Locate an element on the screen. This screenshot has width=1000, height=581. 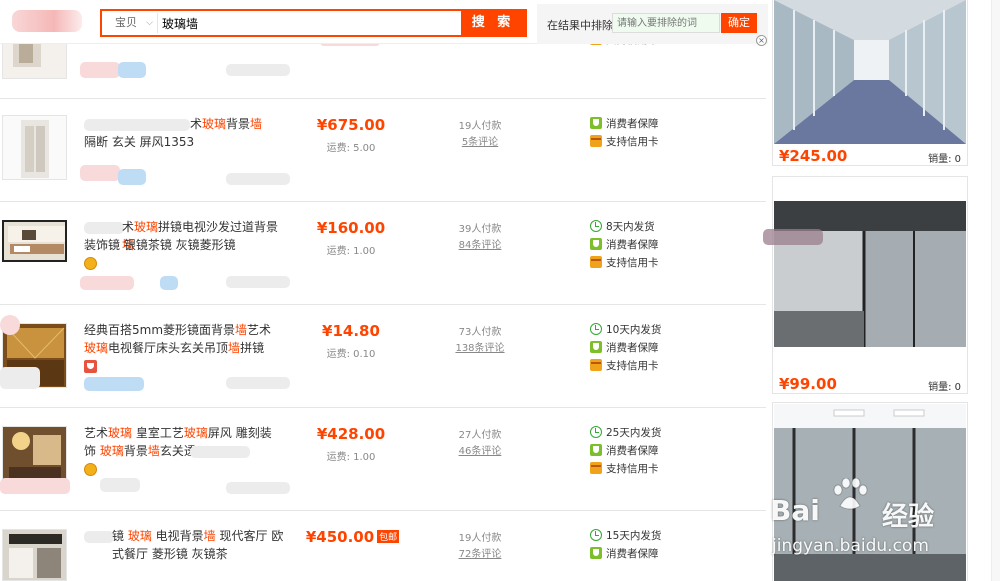
product-title-line2: 装饰镜 银镜茶镜 灰镜菱形镜 is located at coordinates (184, 245).